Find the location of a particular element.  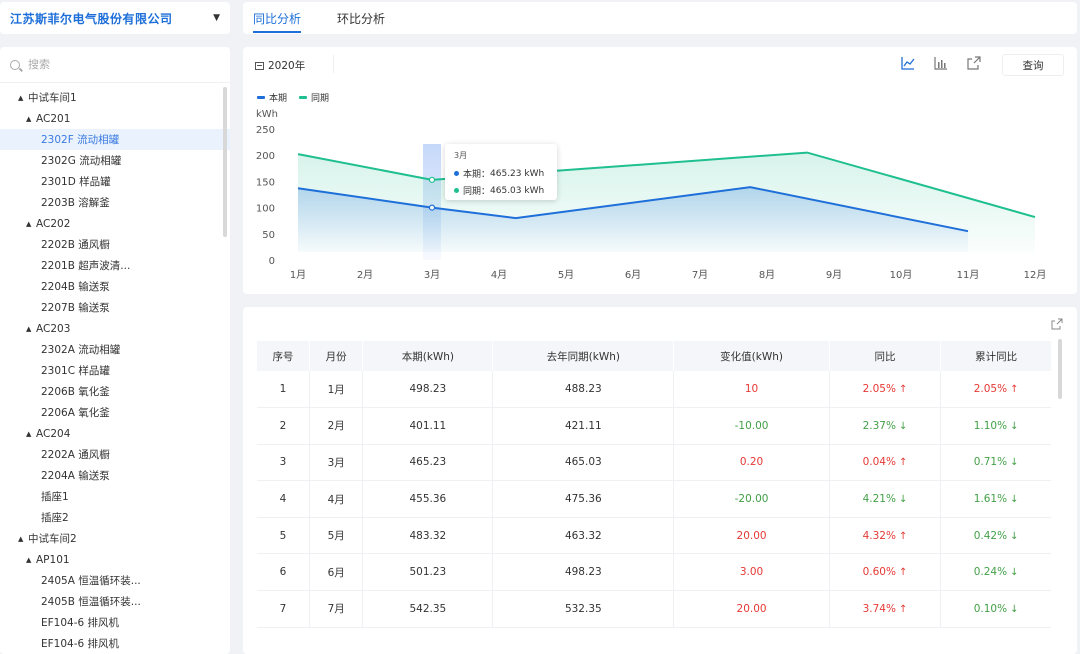

tree-item: 2302F 流动相罐 is located at coordinates (115, 139).